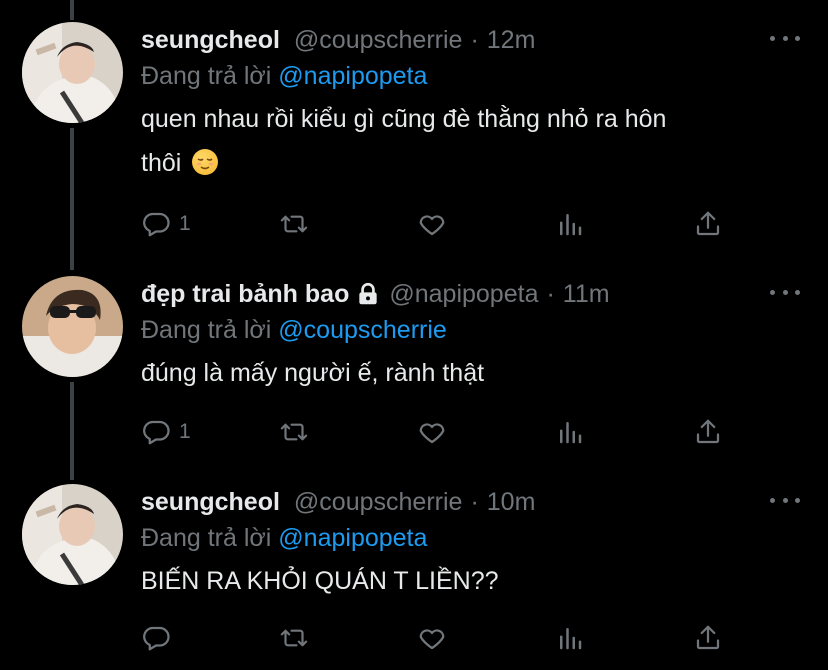 The height and width of the screenshot is (670, 828). I want to click on lock-icon, so click(368, 293).